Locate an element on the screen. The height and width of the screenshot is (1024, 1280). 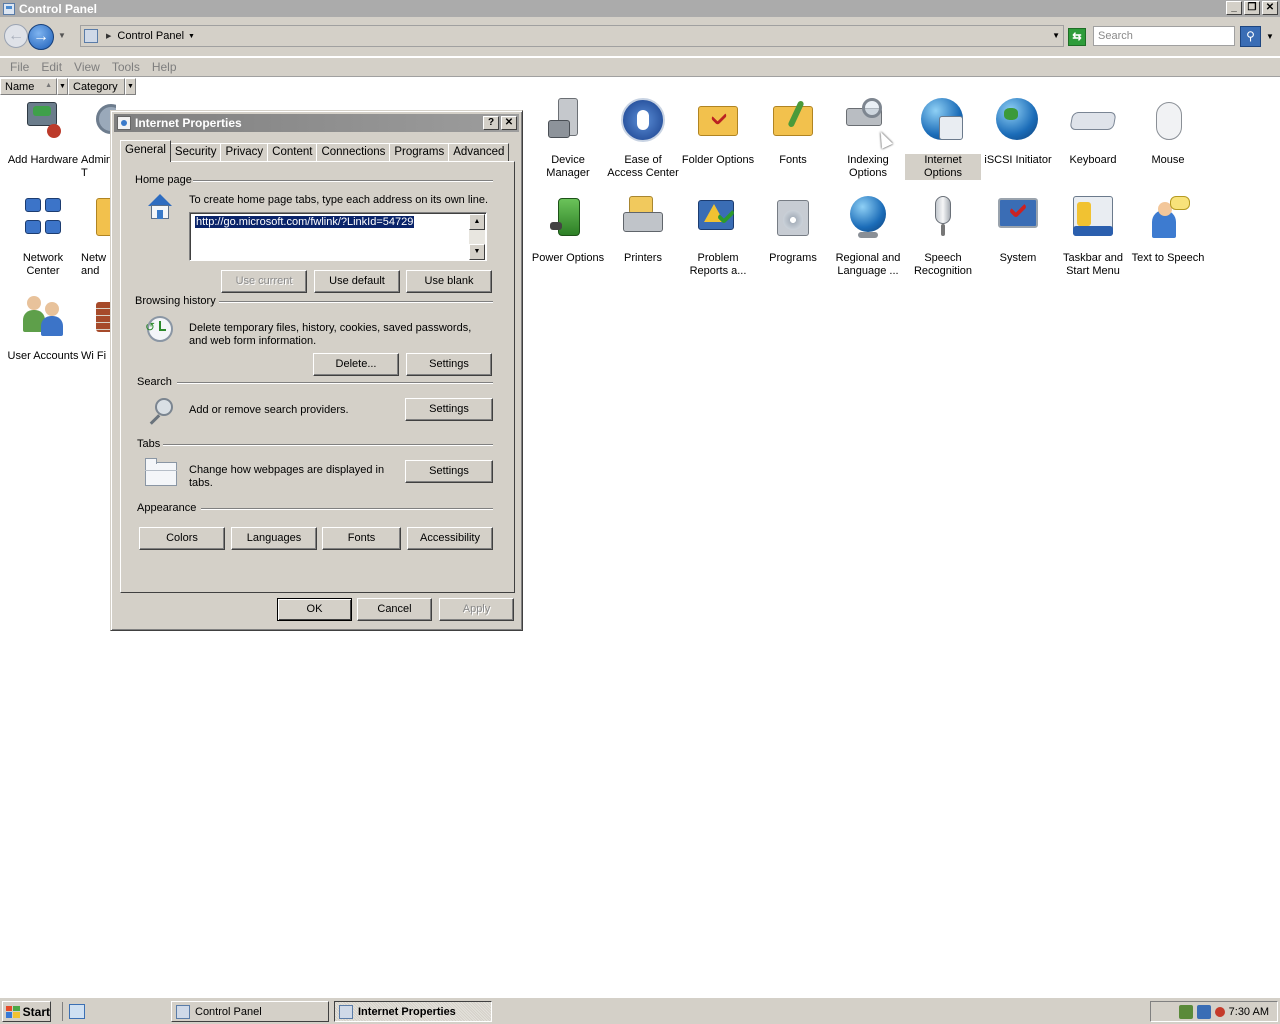
menu-file: File is located at coordinates (19, 67).